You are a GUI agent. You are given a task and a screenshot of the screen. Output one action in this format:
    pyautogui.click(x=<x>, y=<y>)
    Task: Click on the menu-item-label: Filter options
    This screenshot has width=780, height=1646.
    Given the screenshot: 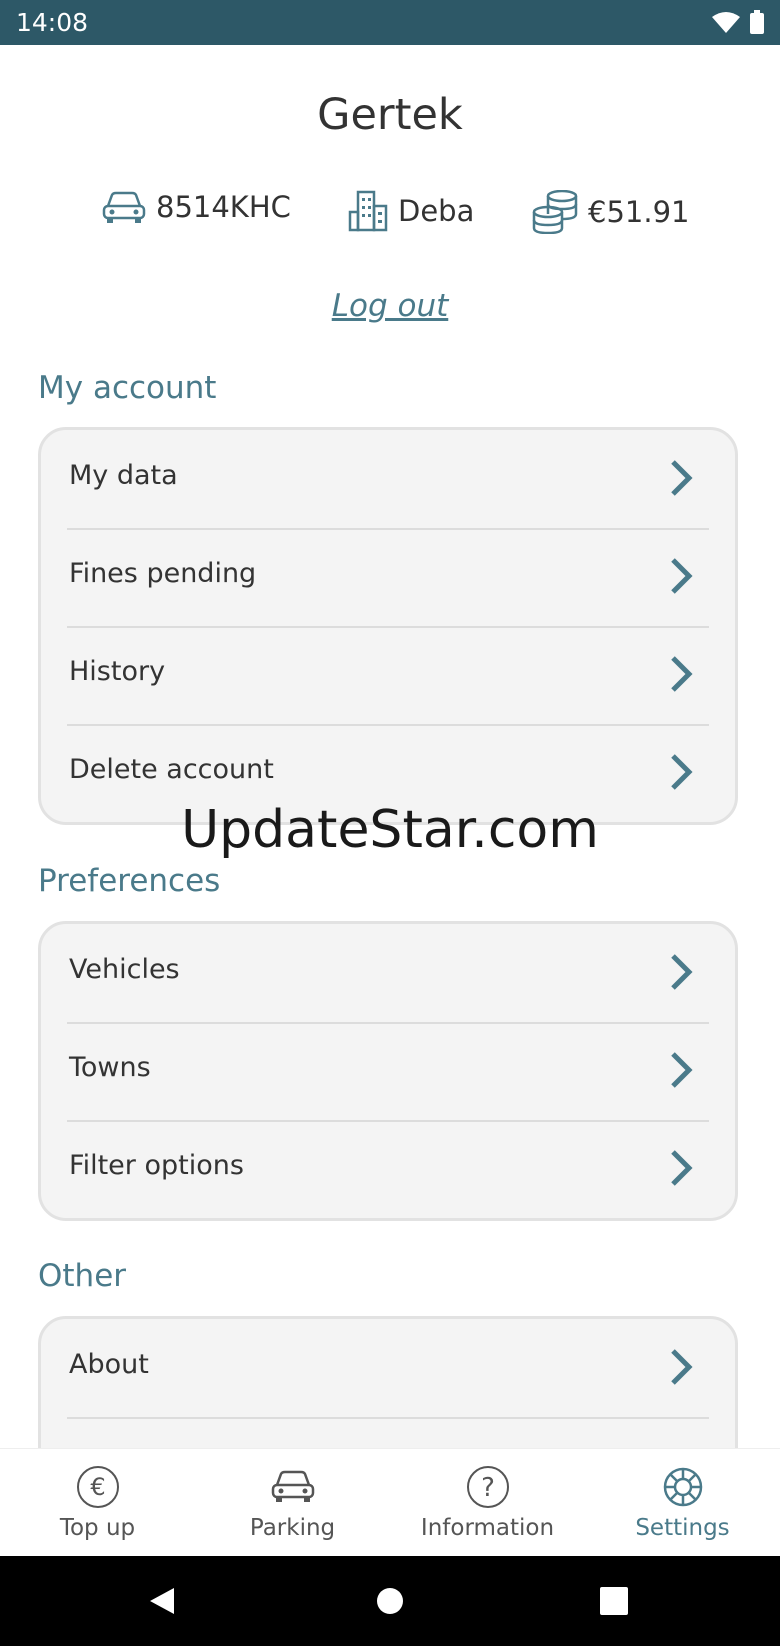 What is the action you would take?
    pyautogui.click(x=156, y=1165)
    